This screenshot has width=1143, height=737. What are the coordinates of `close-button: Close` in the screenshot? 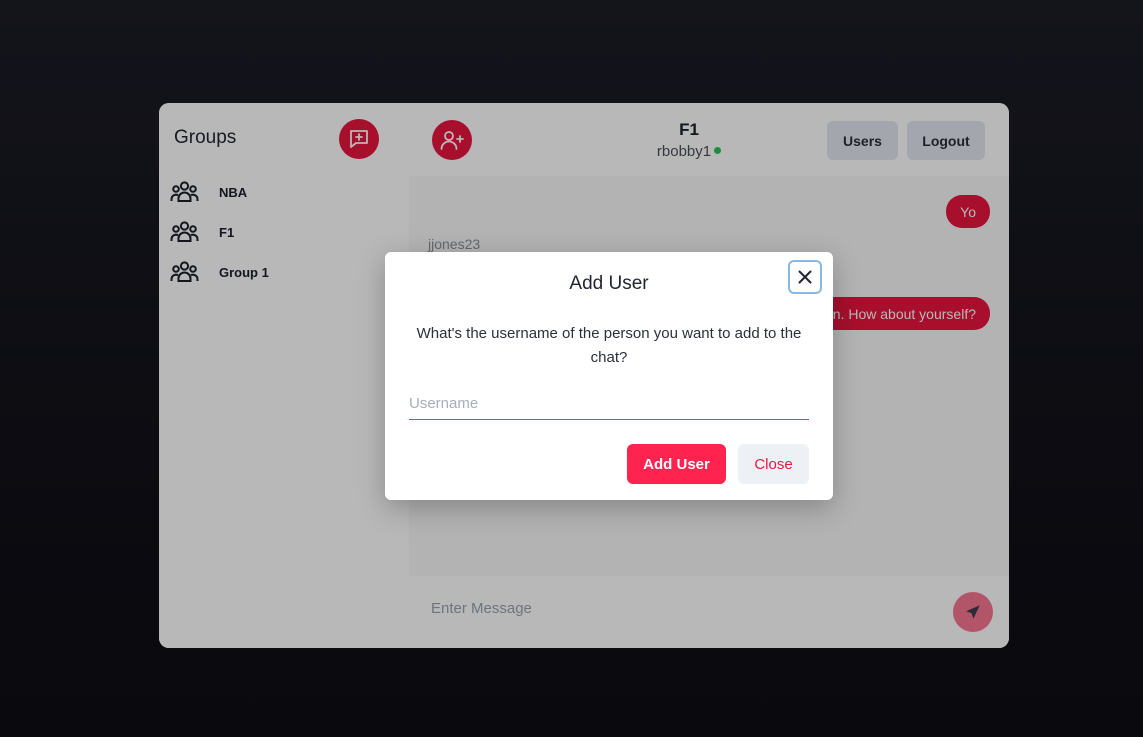 It's located at (773, 464).